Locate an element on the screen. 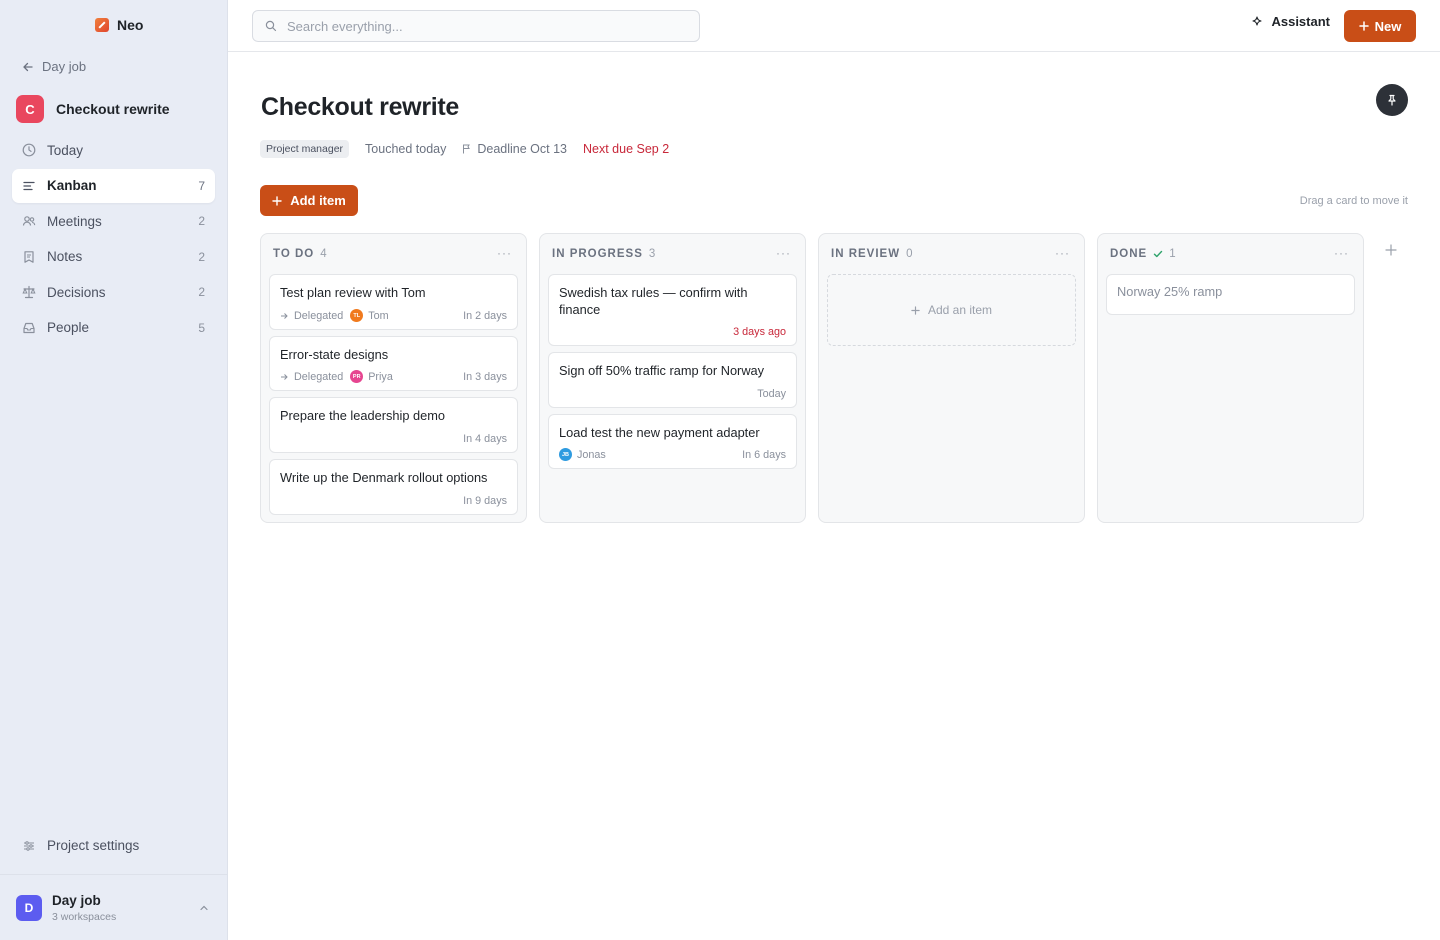 The height and width of the screenshot is (940, 1440). sidebar-item-kanban: Kanban 7 is located at coordinates (113, 185).